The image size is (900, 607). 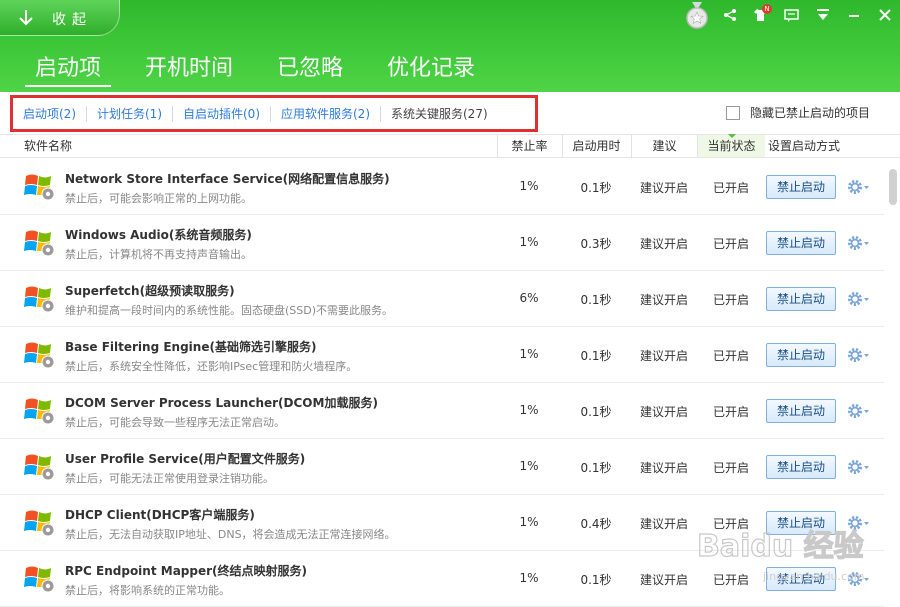 I want to click on service-title: DHCP Client(DHCP客户端服务), so click(x=160, y=515).